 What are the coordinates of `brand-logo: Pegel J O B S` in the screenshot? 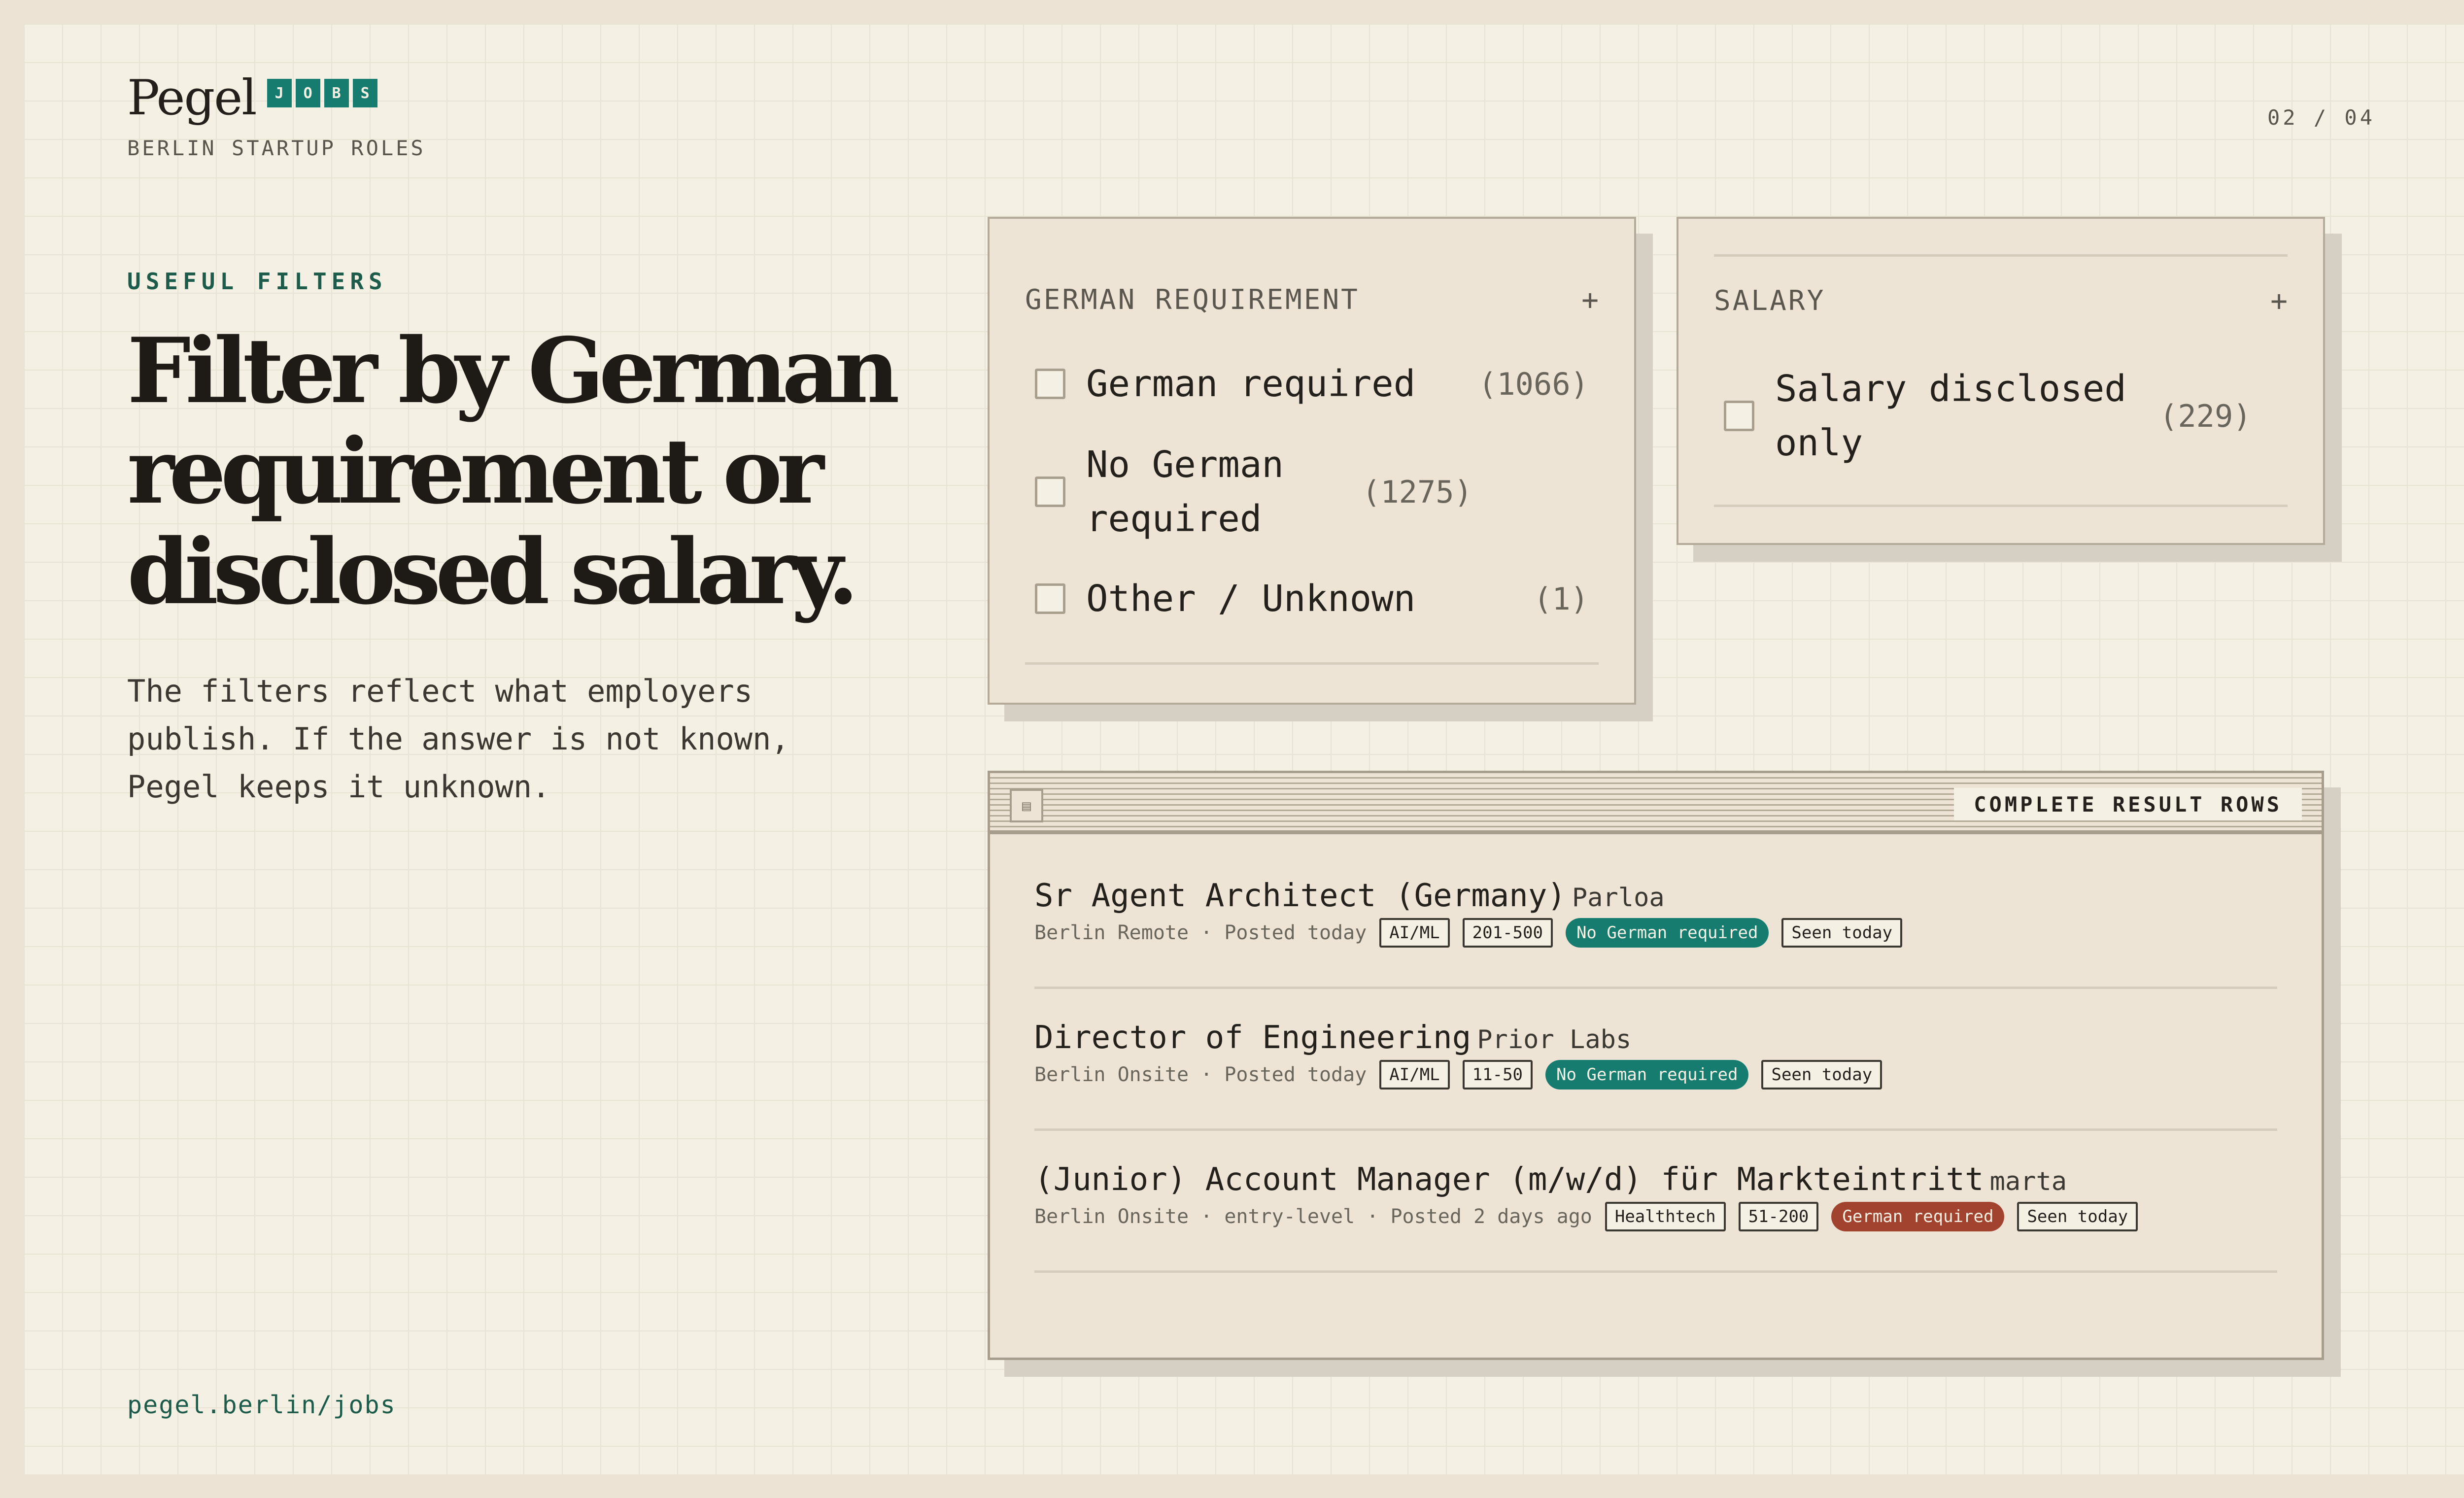 It's located at (252, 98).